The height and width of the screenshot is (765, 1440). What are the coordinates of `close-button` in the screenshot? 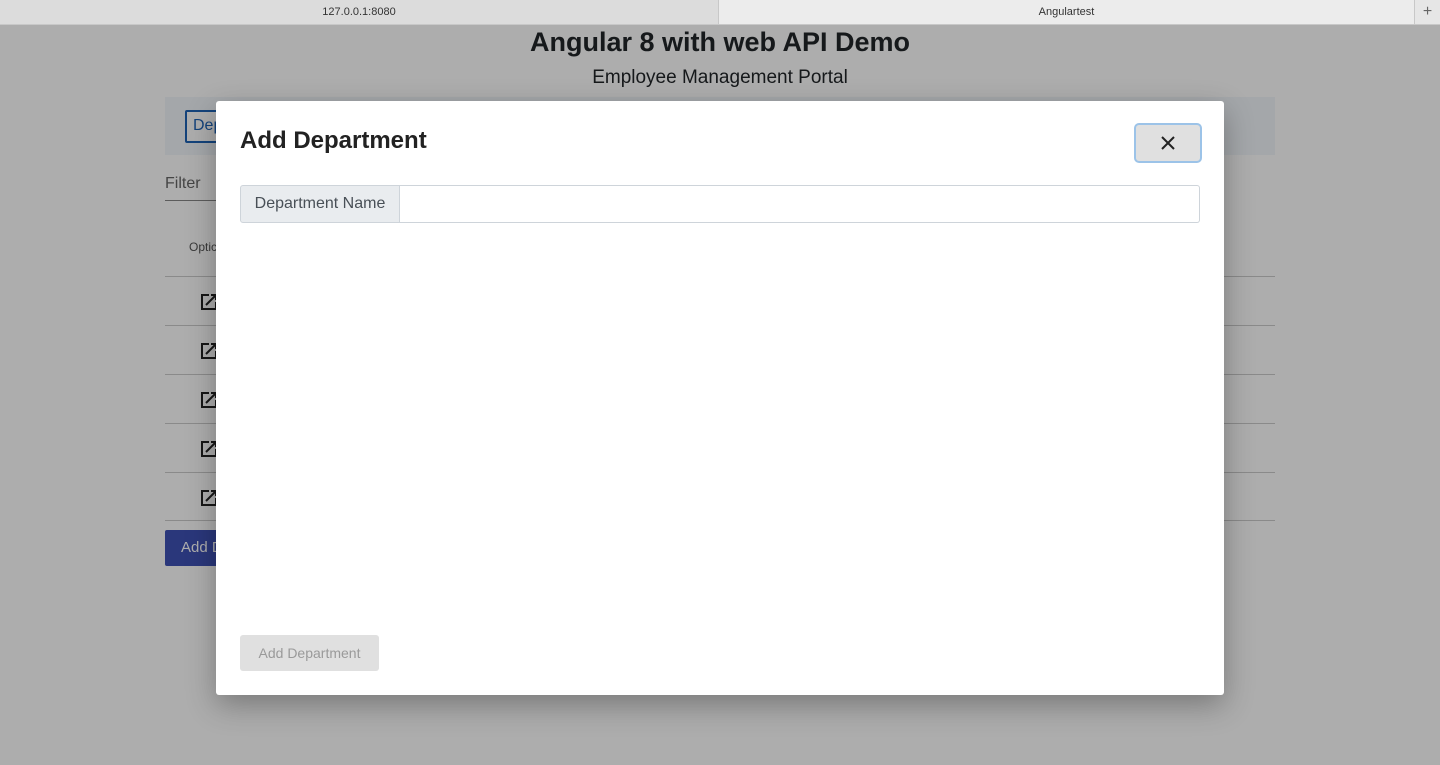 It's located at (1168, 143).